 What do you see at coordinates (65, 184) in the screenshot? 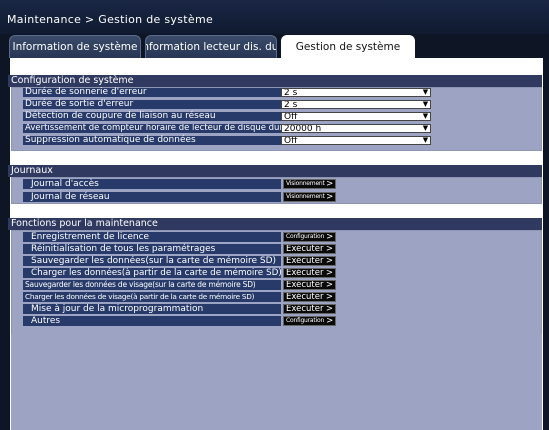
I see `row-label: Journal d'accès` at bounding box center [65, 184].